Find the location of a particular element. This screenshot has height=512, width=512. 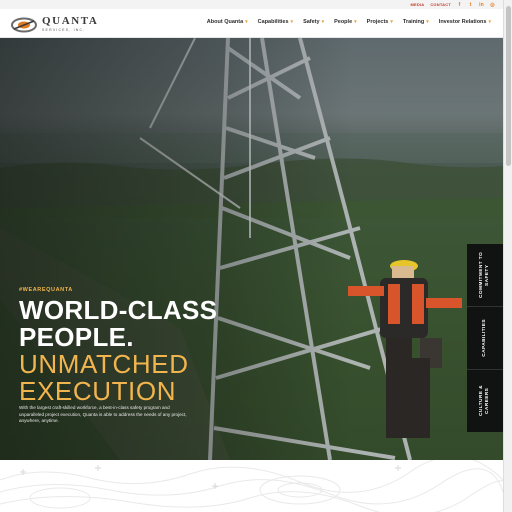

page-scrollbar is located at coordinates (507, 256).